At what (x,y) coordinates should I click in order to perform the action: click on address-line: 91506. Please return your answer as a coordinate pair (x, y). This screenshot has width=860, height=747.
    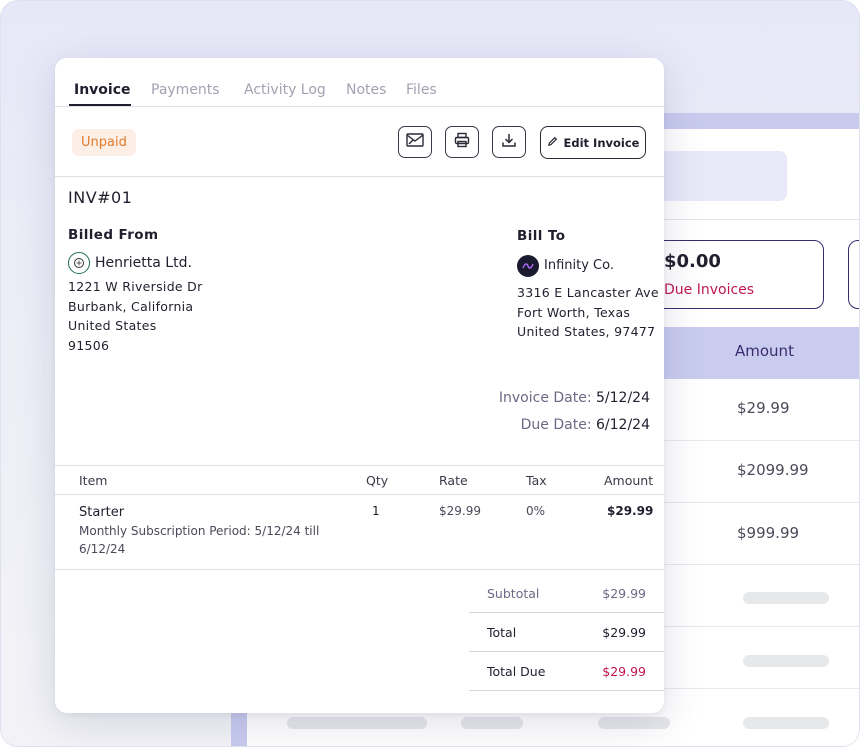
    Looking at the image, I should click on (89, 345).